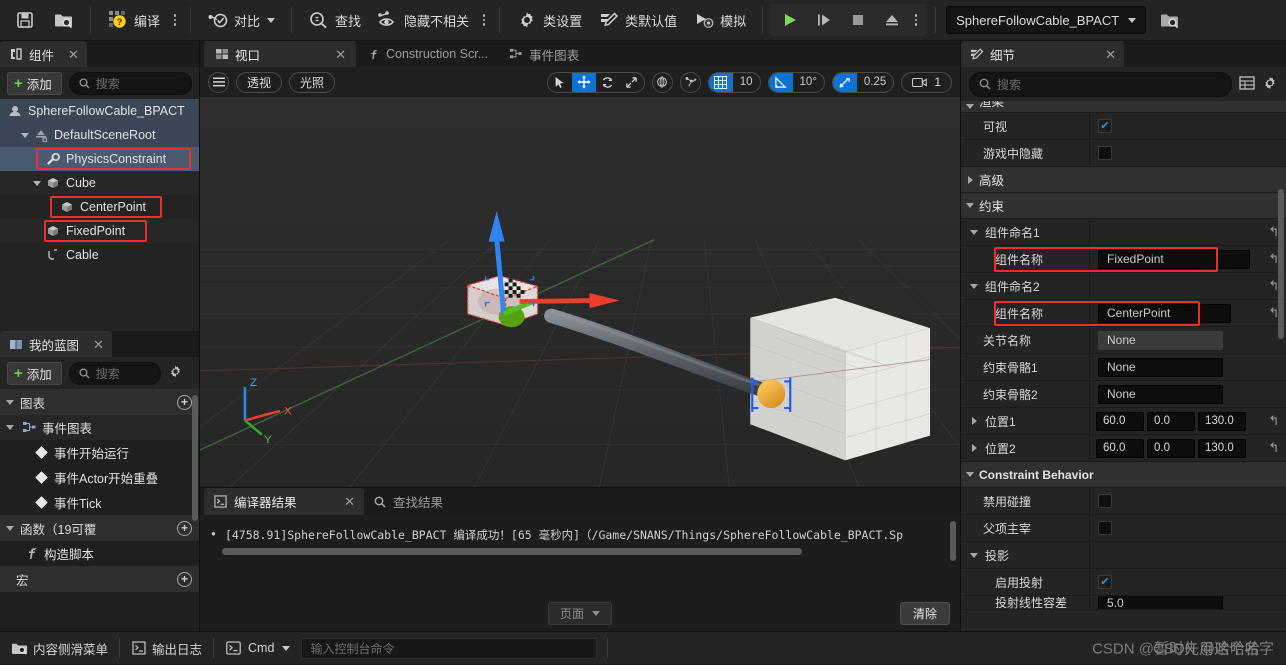 This screenshot has width=1286, height=665. Describe the element at coordinates (583, 82) in the screenshot. I see `move-tool-button` at that location.